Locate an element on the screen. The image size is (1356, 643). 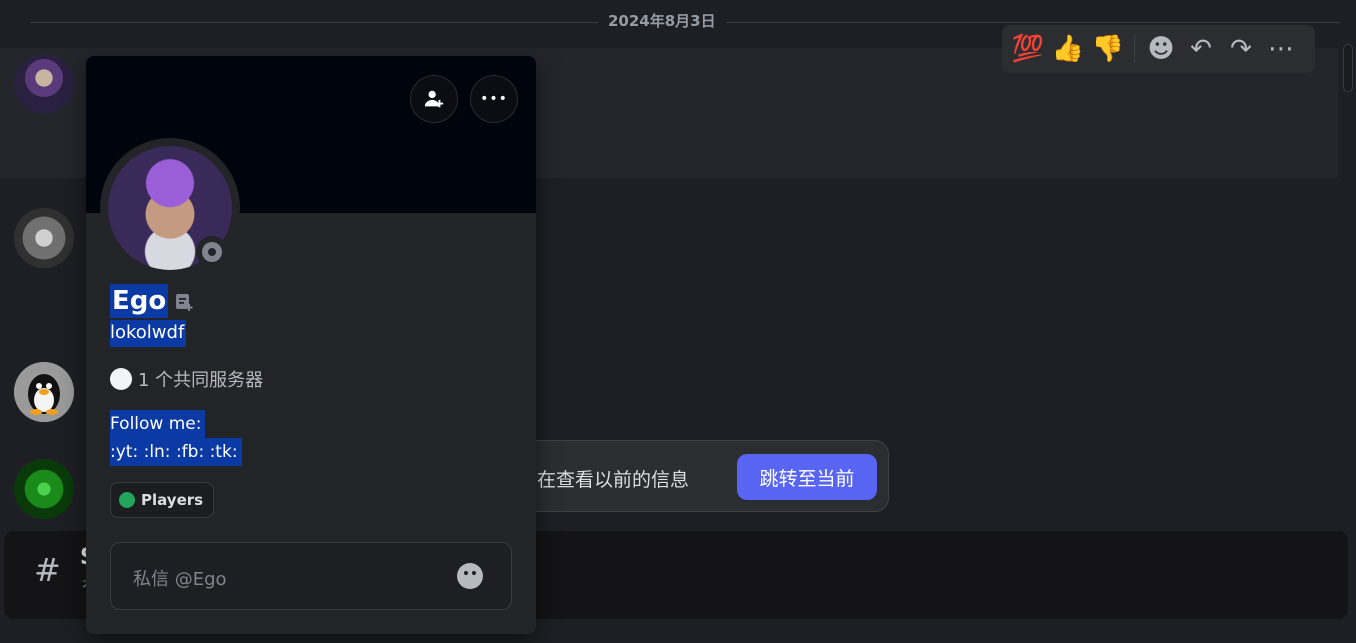
dm-placeholder: 私信 @Ego is located at coordinates (180, 579).